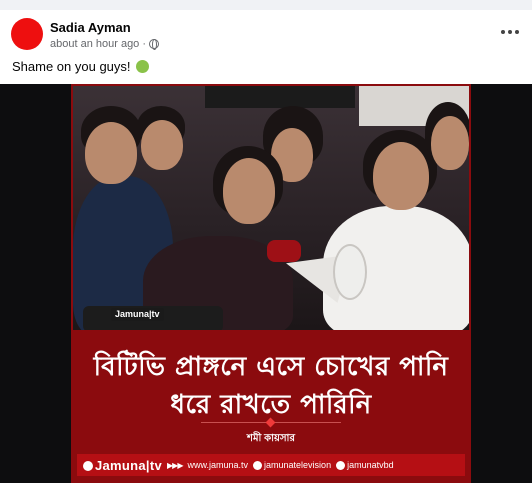 This screenshot has height=483, width=532. I want to click on facebook-icon, so click(258, 465).